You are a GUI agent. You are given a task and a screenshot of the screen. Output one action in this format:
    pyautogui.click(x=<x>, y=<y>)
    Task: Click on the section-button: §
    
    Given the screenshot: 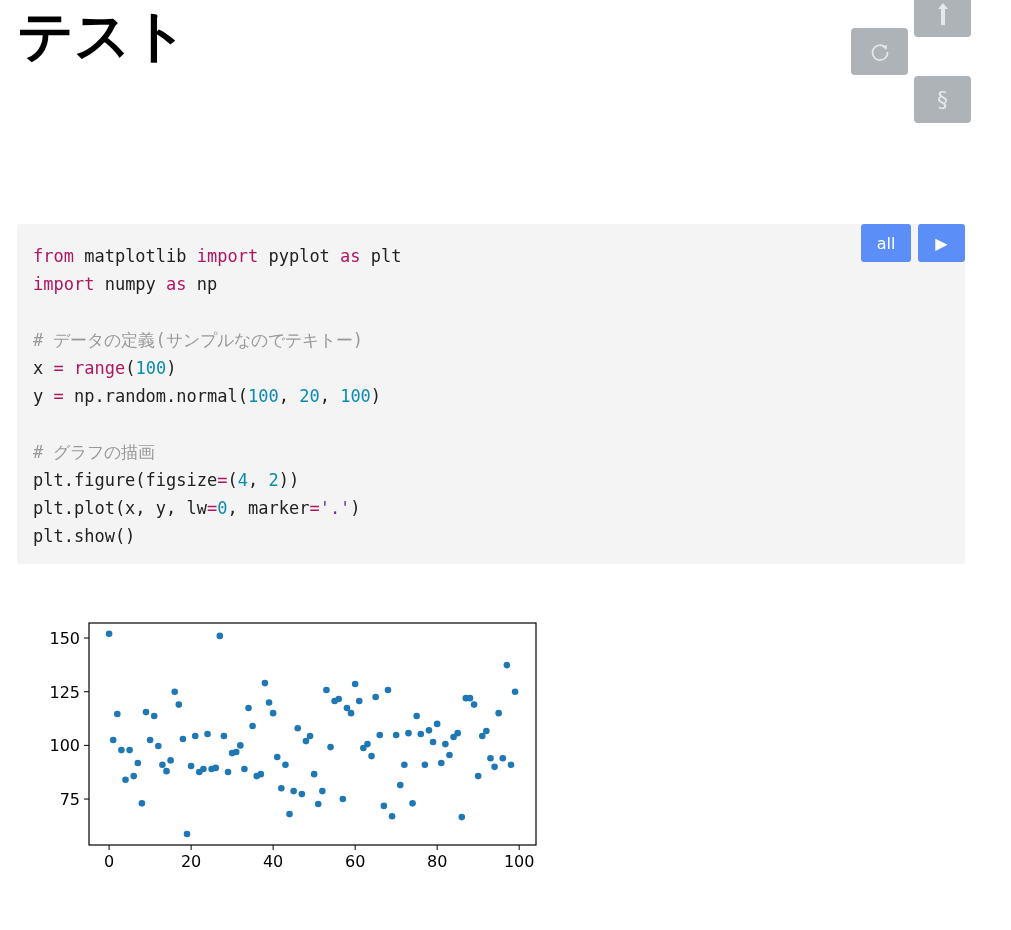 What is the action you would take?
    pyautogui.click(x=942, y=99)
    